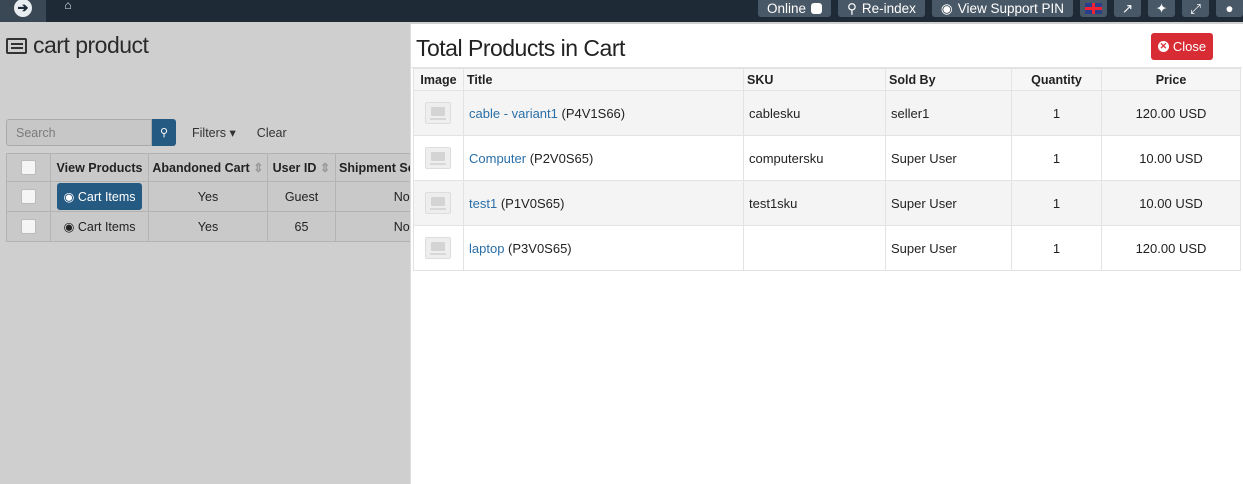 This screenshot has width=1243, height=484. Describe the element at coordinates (888, 8) in the screenshot. I see `reindex-label: Re-index` at that location.